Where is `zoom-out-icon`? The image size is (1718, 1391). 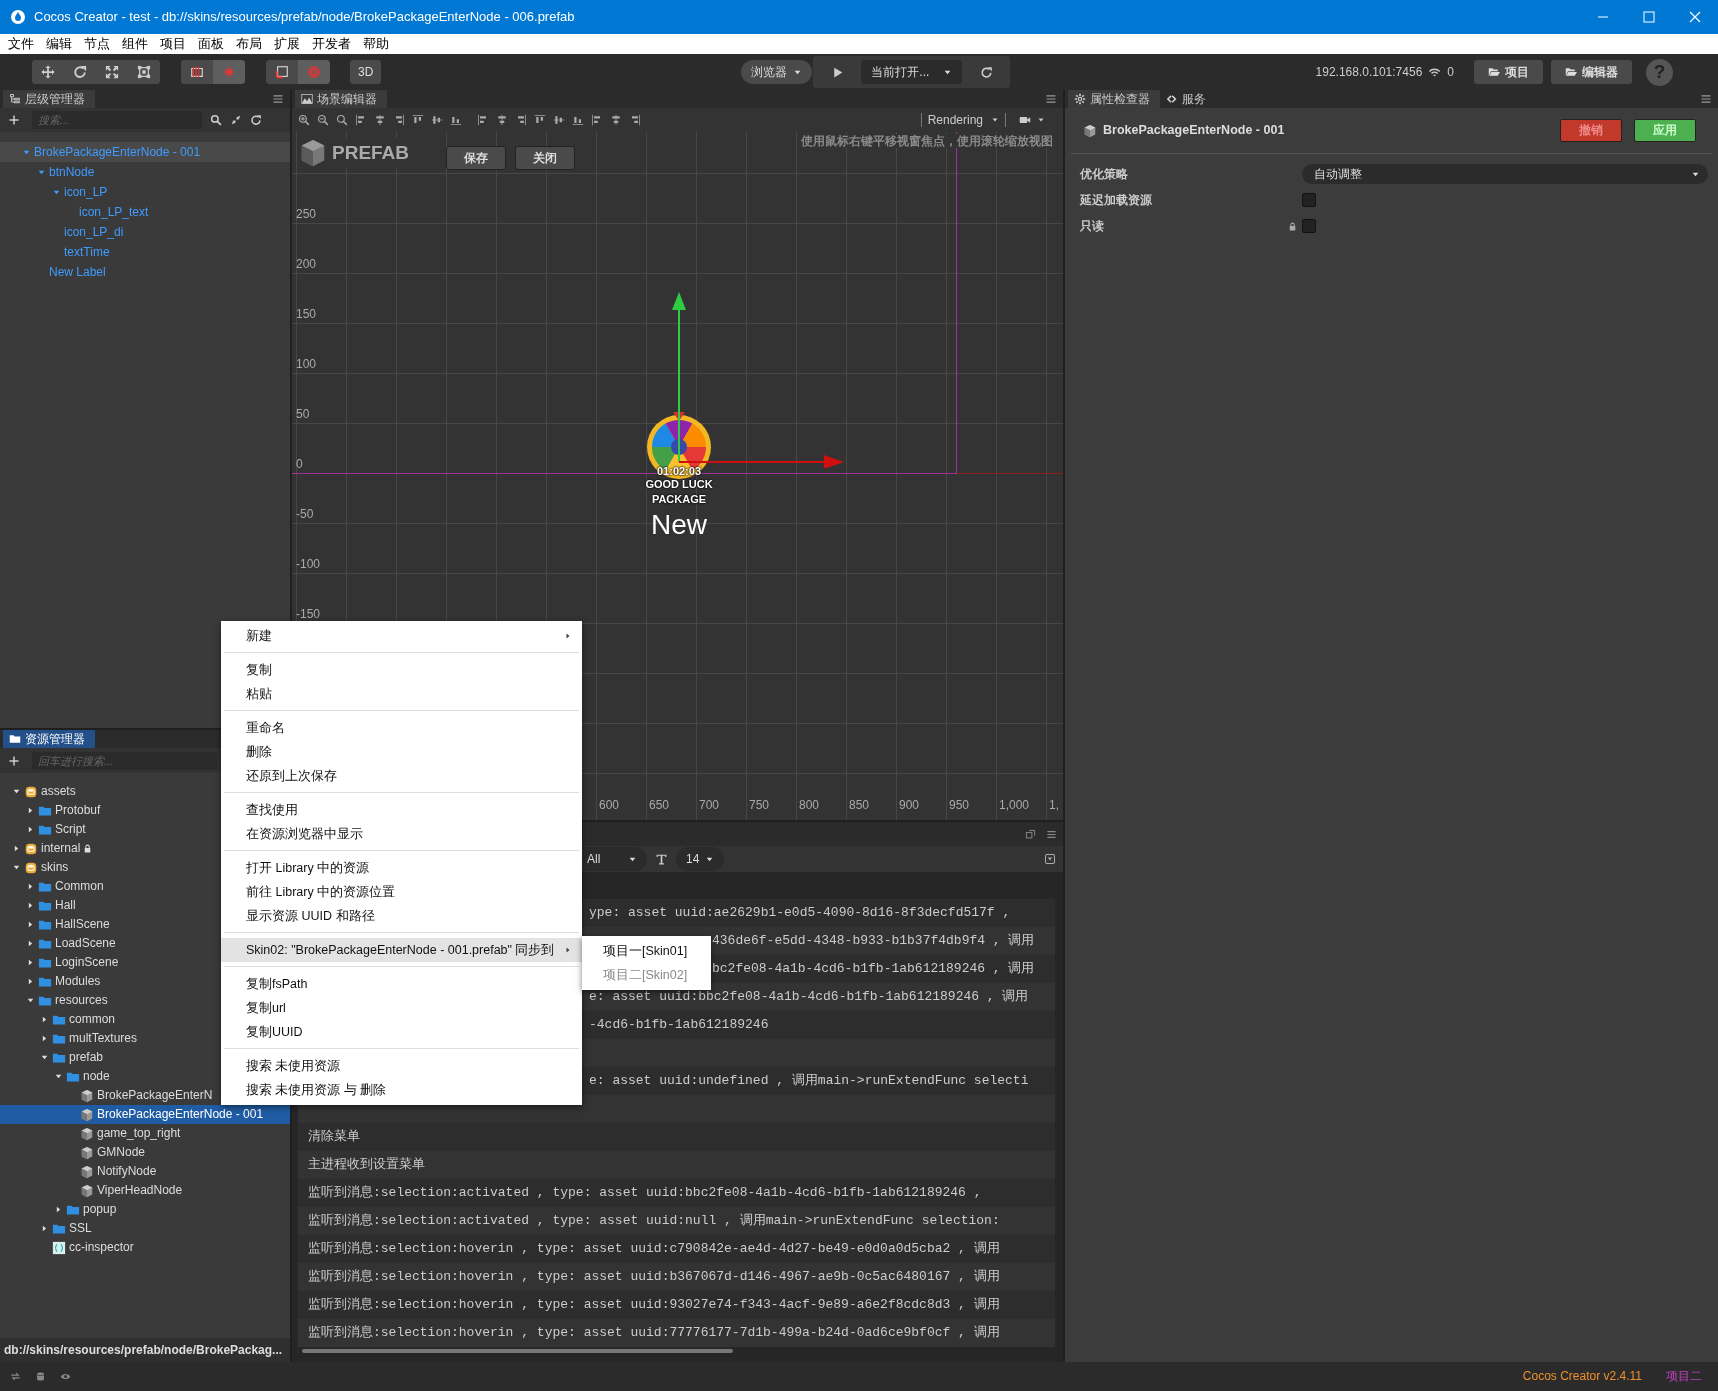
zoom-out-icon is located at coordinates (323, 120).